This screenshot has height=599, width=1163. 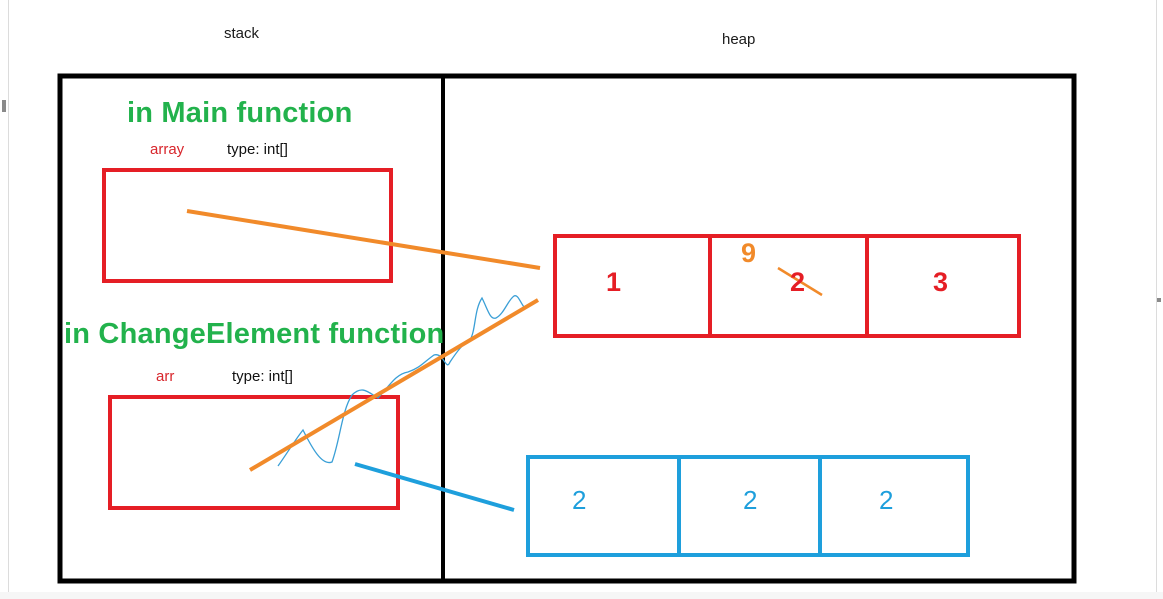 What do you see at coordinates (262, 376) in the screenshot?
I see `arr-variable-type: type: int[]` at bounding box center [262, 376].